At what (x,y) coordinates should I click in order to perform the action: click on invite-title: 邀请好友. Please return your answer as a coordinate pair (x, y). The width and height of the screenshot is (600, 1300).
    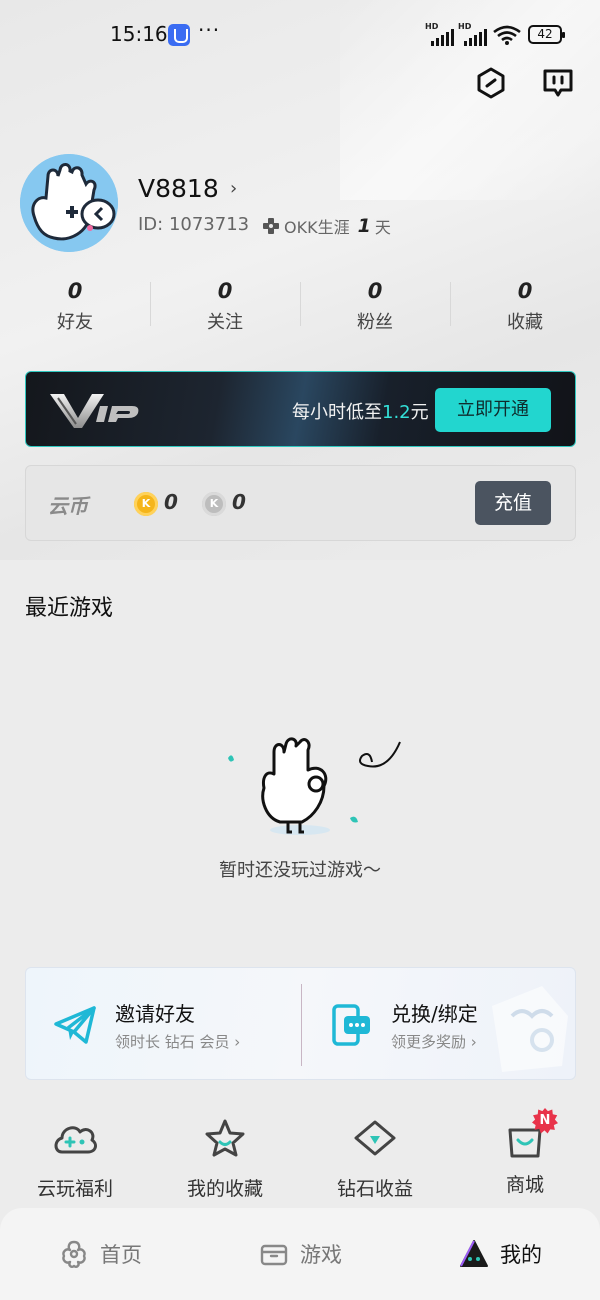
    Looking at the image, I should click on (155, 1014).